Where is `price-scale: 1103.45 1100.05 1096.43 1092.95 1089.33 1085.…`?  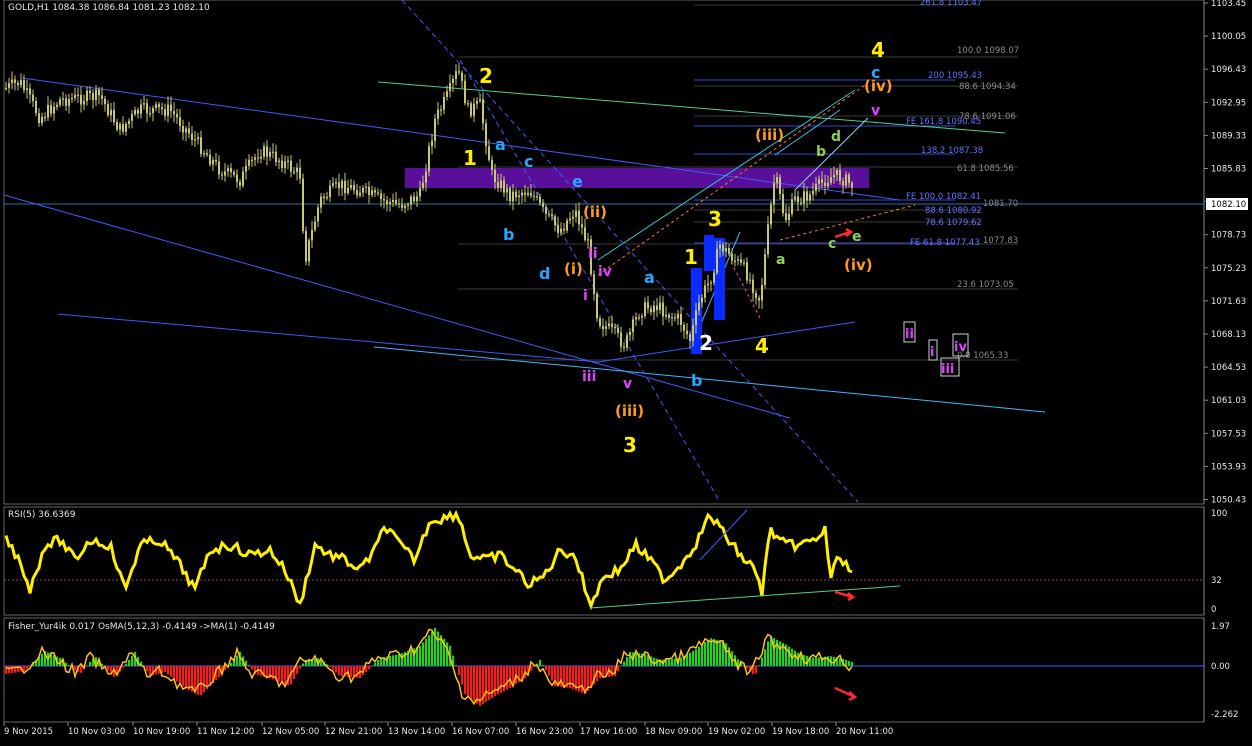
price-scale: 1103.45 1100.05 1096.43 1092.95 1089.33 1085.… is located at coordinates (1225, 253).